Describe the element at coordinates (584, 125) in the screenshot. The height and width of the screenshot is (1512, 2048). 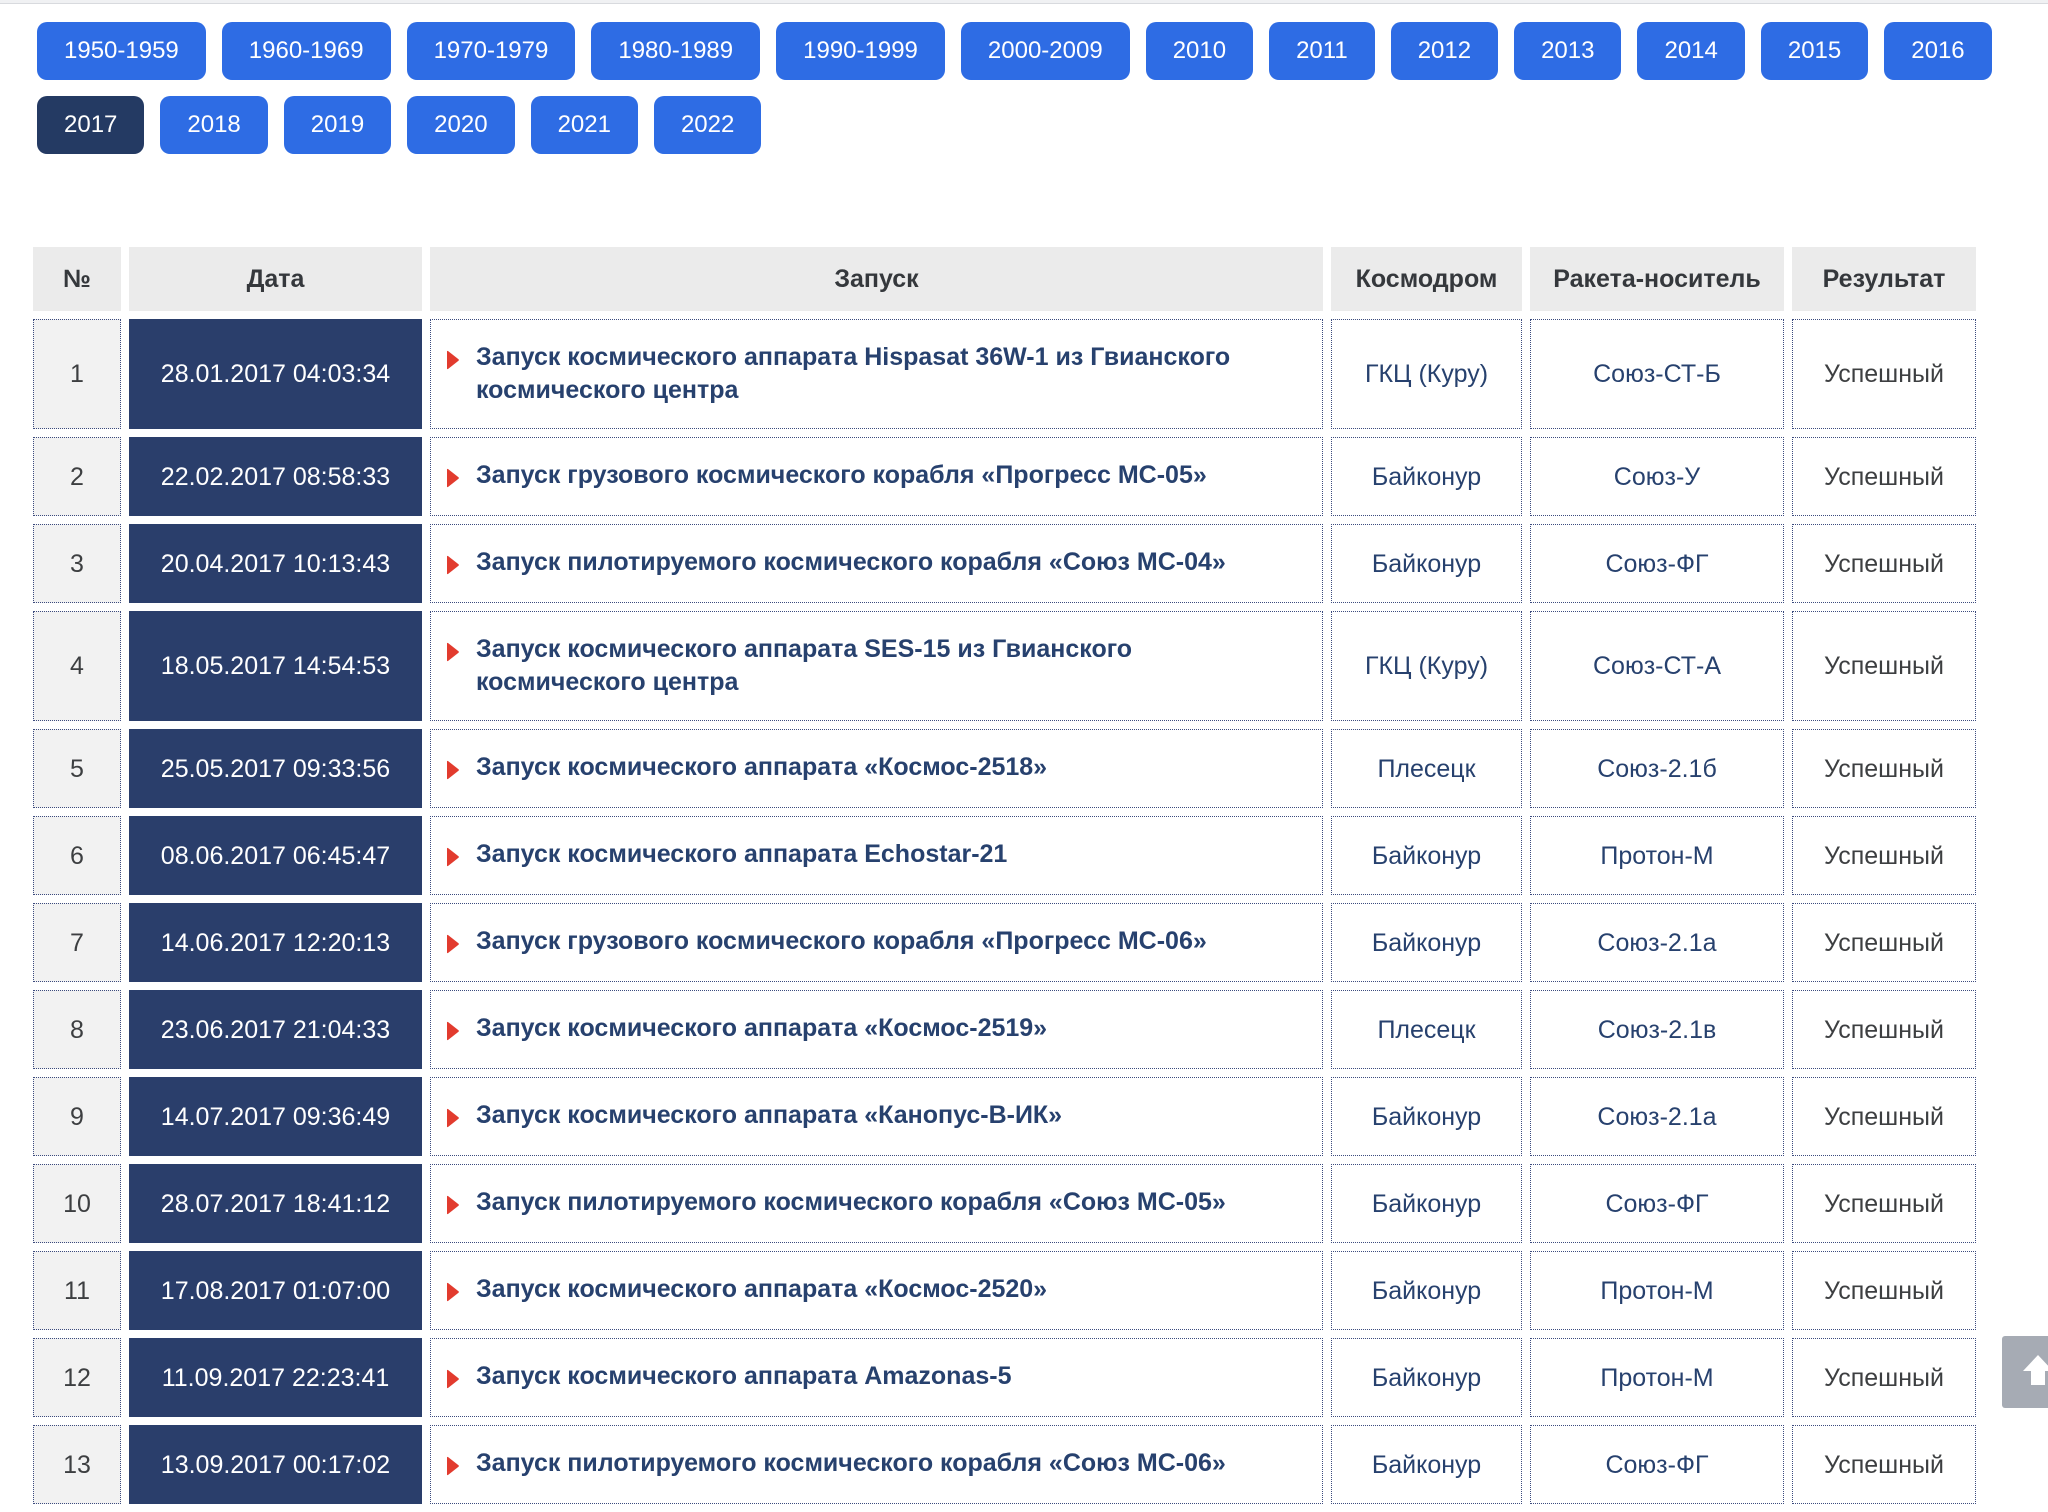
I see `year-button-2021: 2021` at that location.